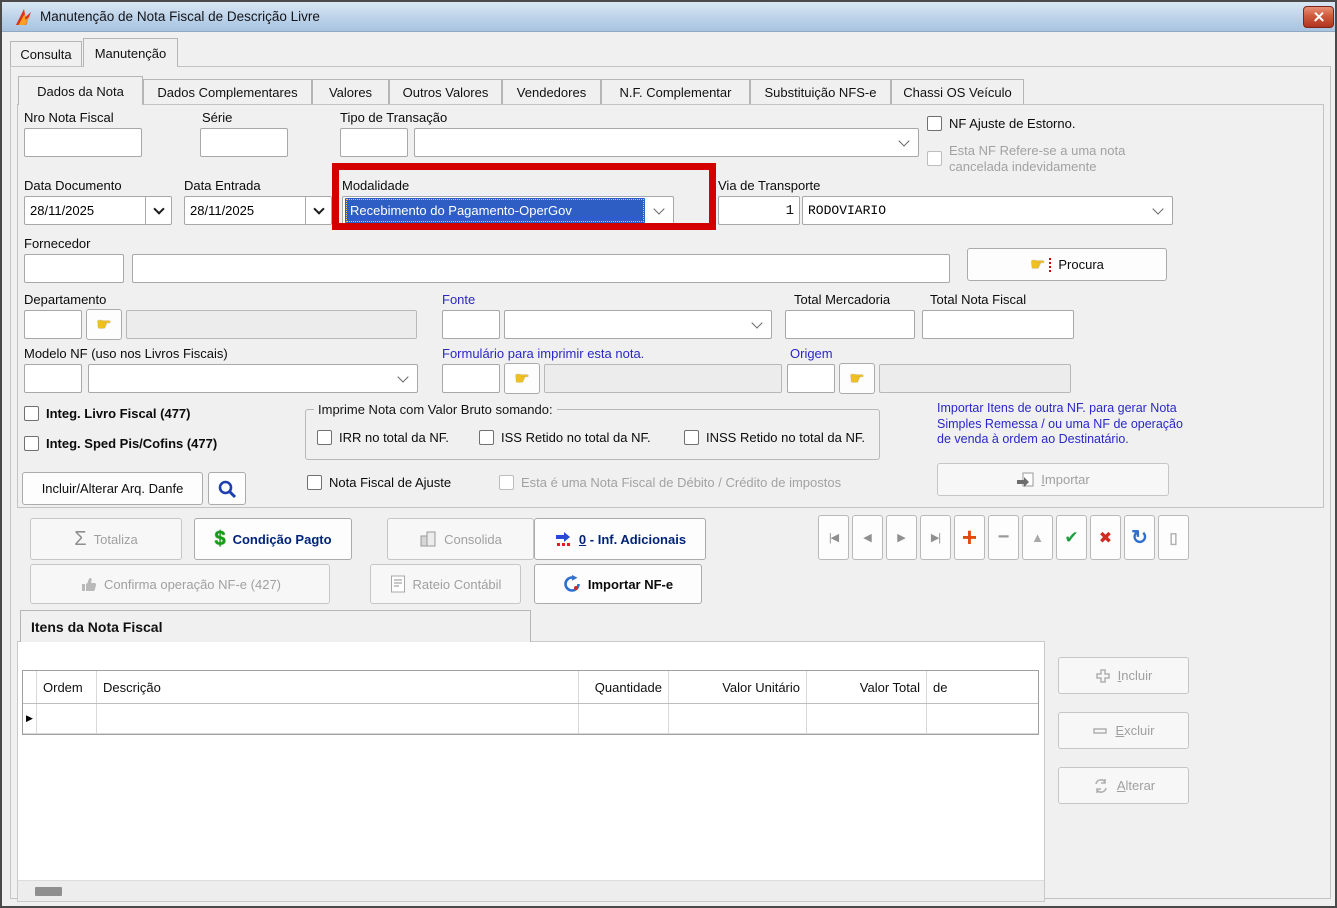 This screenshot has height=908, width=1337. What do you see at coordinates (1050, 264) in the screenshot?
I see `dotted-divider-icon` at bounding box center [1050, 264].